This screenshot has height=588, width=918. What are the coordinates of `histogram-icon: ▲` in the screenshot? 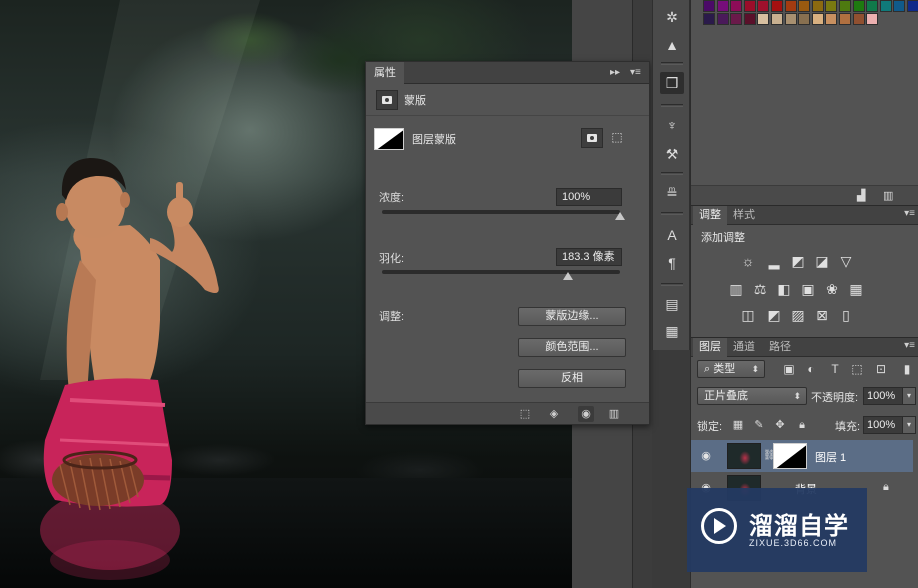 It's located at (672, 45).